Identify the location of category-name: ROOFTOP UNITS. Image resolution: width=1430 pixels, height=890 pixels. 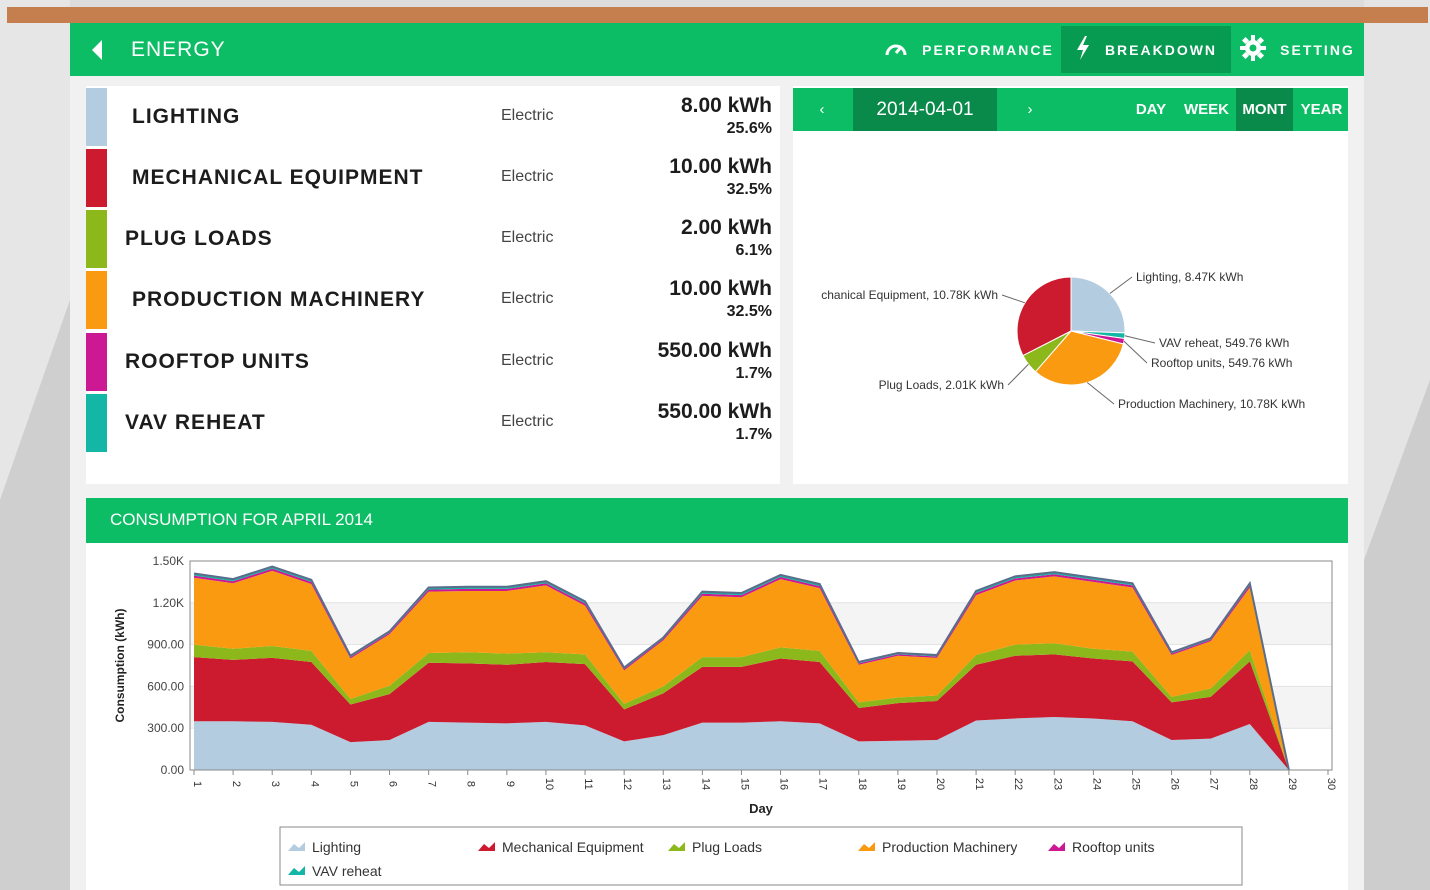
(217, 361).